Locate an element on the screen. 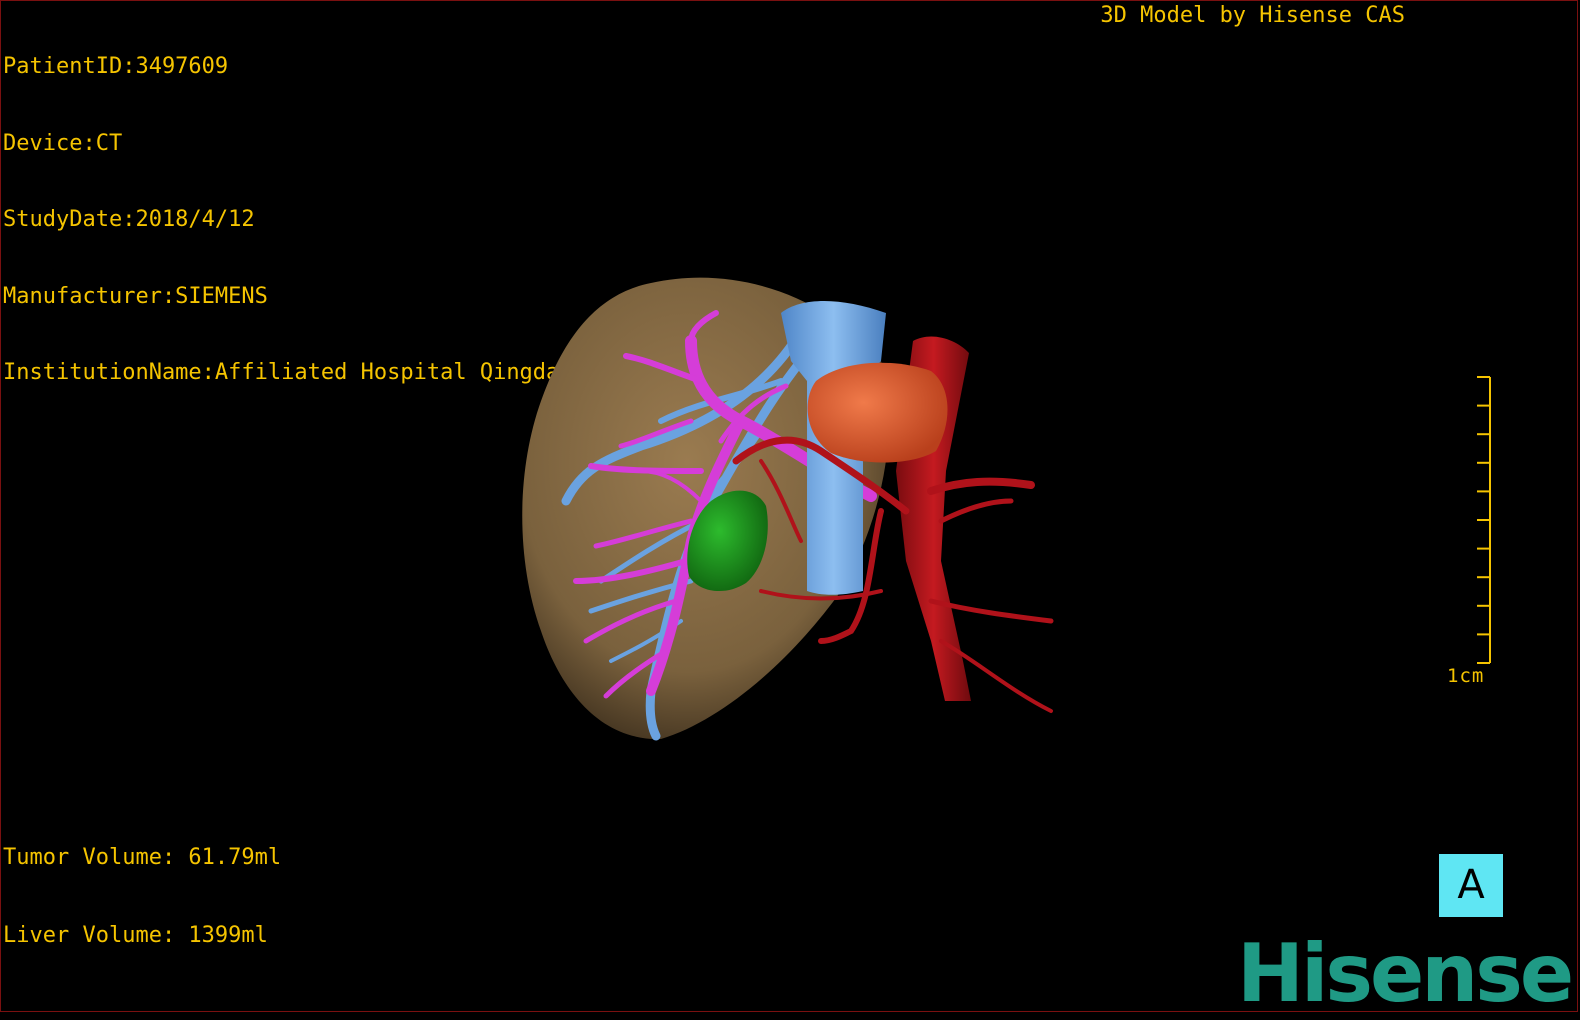 The width and height of the screenshot is (1580, 1020). tumor-volume-text: Tumor Volume: 61.79ml is located at coordinates (142, 857).